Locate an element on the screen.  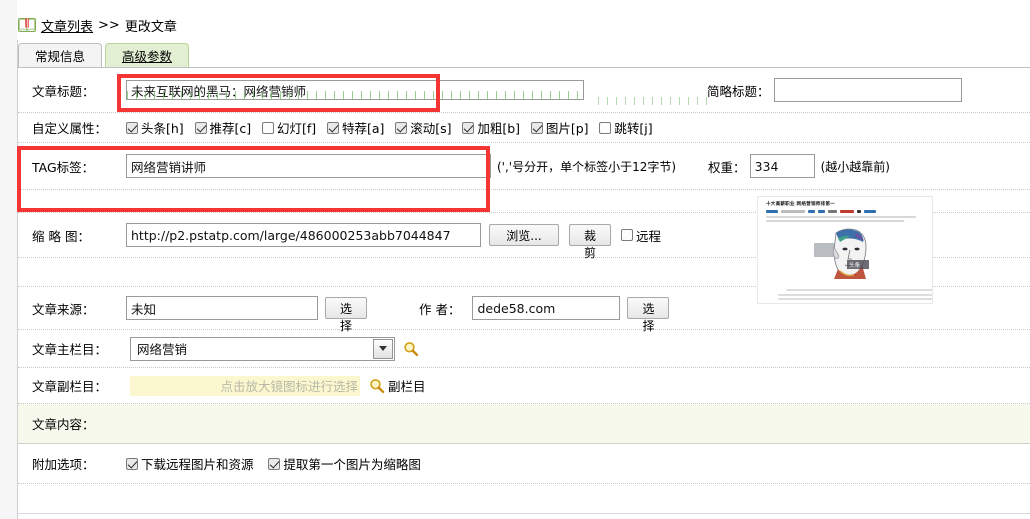
attr-label: 图片[p] is located at coordinates (567, 128).